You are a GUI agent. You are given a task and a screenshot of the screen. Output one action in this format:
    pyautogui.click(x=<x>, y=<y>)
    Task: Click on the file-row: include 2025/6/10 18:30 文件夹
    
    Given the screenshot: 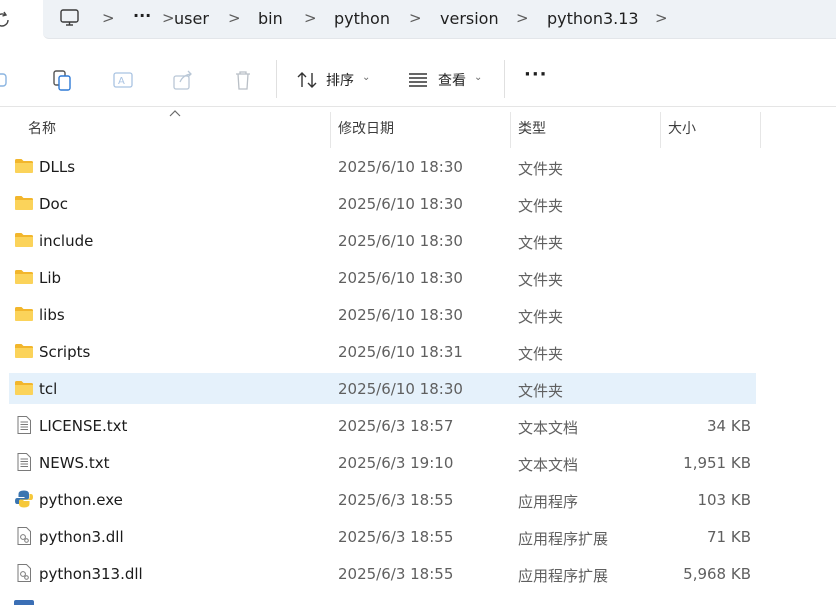 What is the action you would take?
    pyautogui.click(x=382, y=240)
    